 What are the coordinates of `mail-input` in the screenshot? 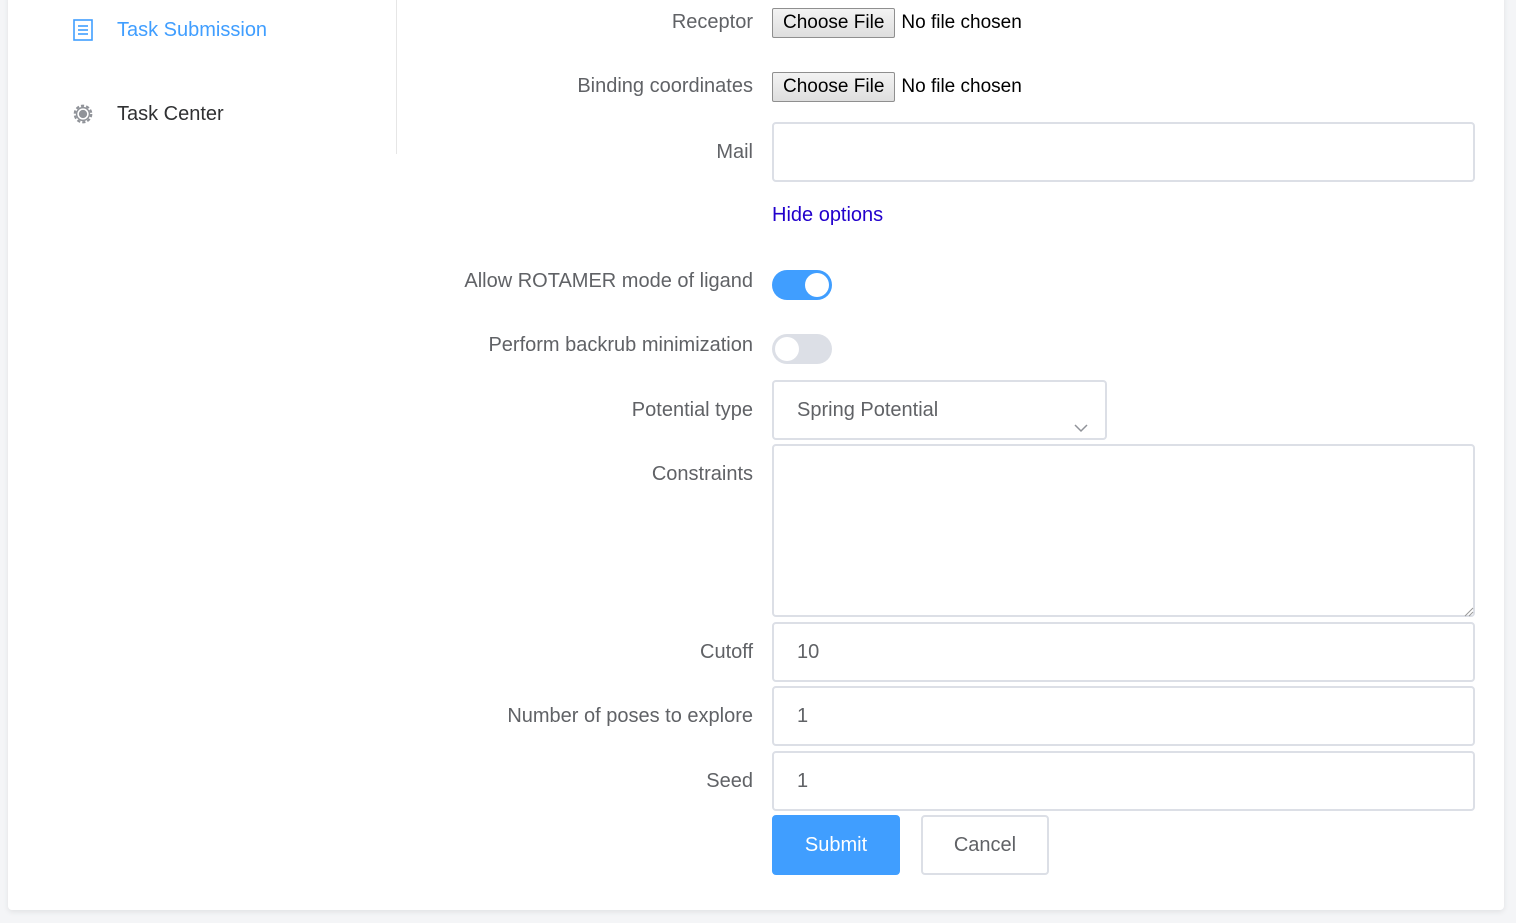 It's located at (1123, 152).